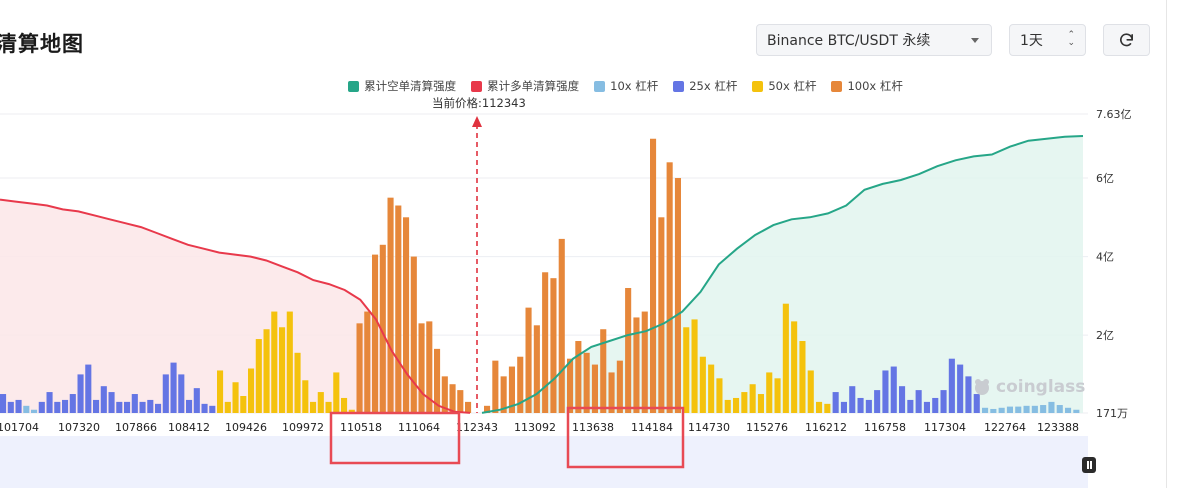 The width and height of the screenshot is (1195, 488). Describe the element at coordinates (1114, 114) in the screenshot. I see `y-tick-label: 7.63亿` at that location.